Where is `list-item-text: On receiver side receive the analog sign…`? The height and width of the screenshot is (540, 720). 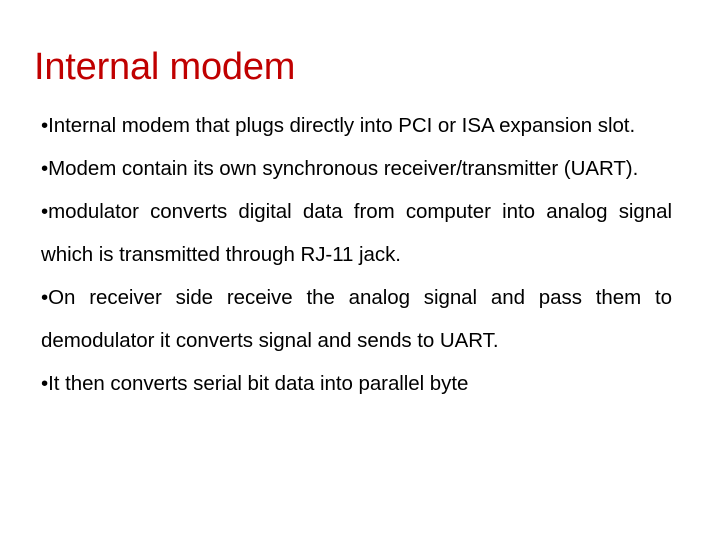 list-item-text: On receiver side receive the analog sign… is located at coordinates (356, 319).